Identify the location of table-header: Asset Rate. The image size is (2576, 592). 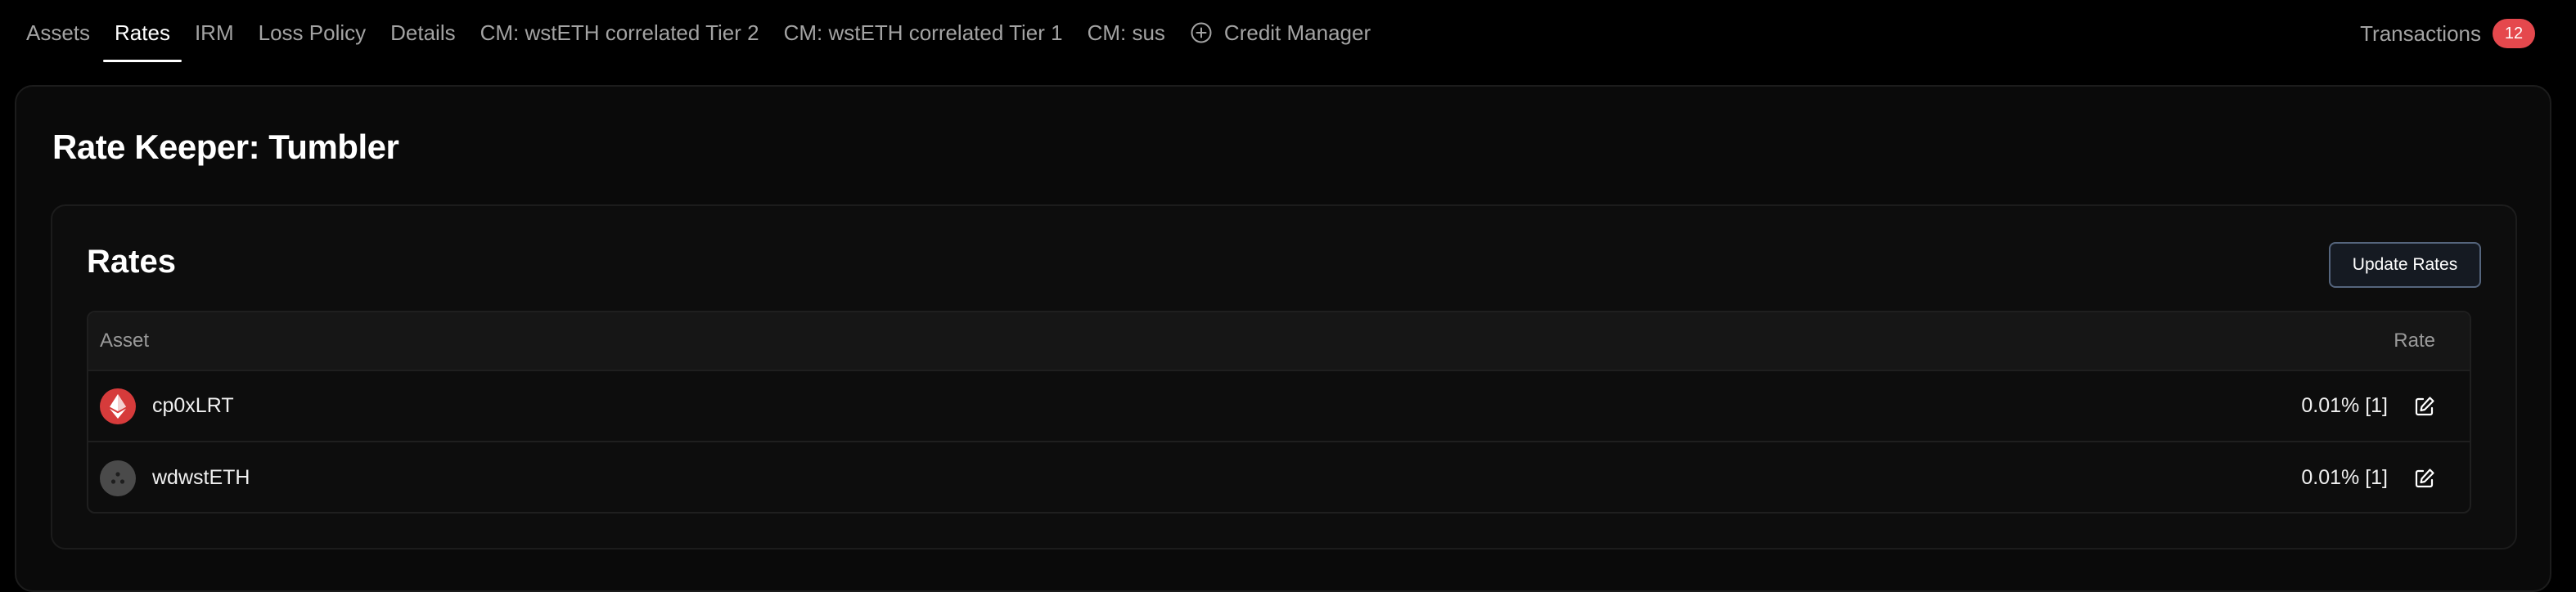
(1279, 342).